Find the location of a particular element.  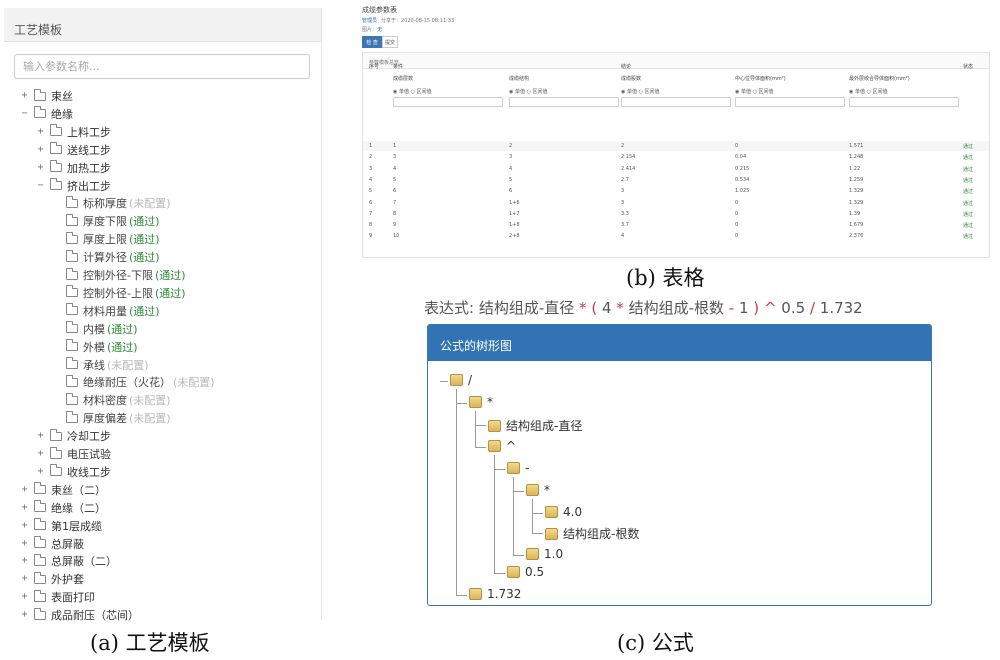

check-button: 检 查 is located at coordinates (372, 42).